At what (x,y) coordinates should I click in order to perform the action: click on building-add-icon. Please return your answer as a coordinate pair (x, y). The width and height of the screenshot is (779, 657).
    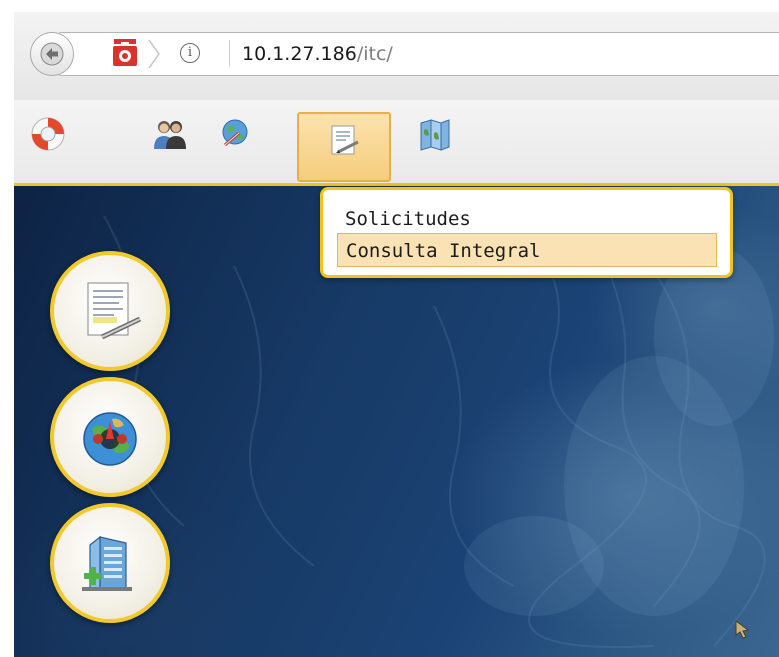
    Looking at the image, I should click on (107, 563).